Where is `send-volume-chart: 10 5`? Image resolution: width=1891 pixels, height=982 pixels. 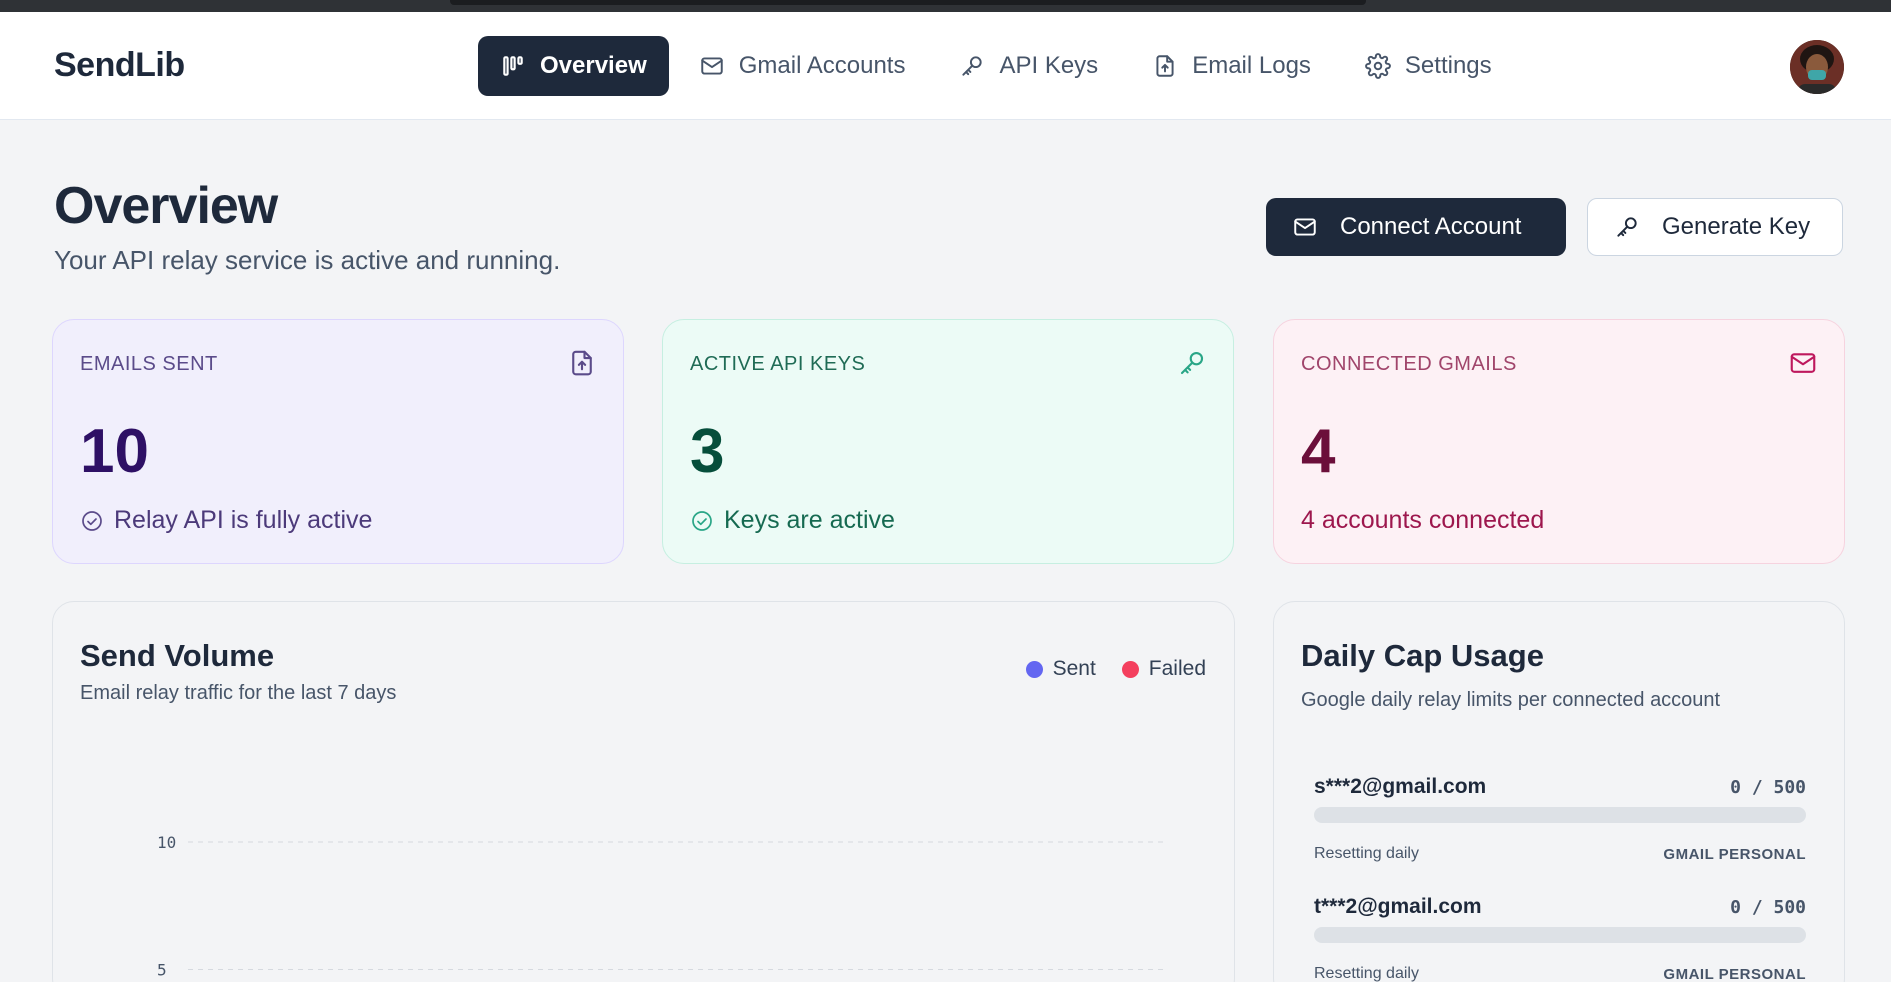
send-volume-chart: 10 5 is located at coordinates (662, 906).